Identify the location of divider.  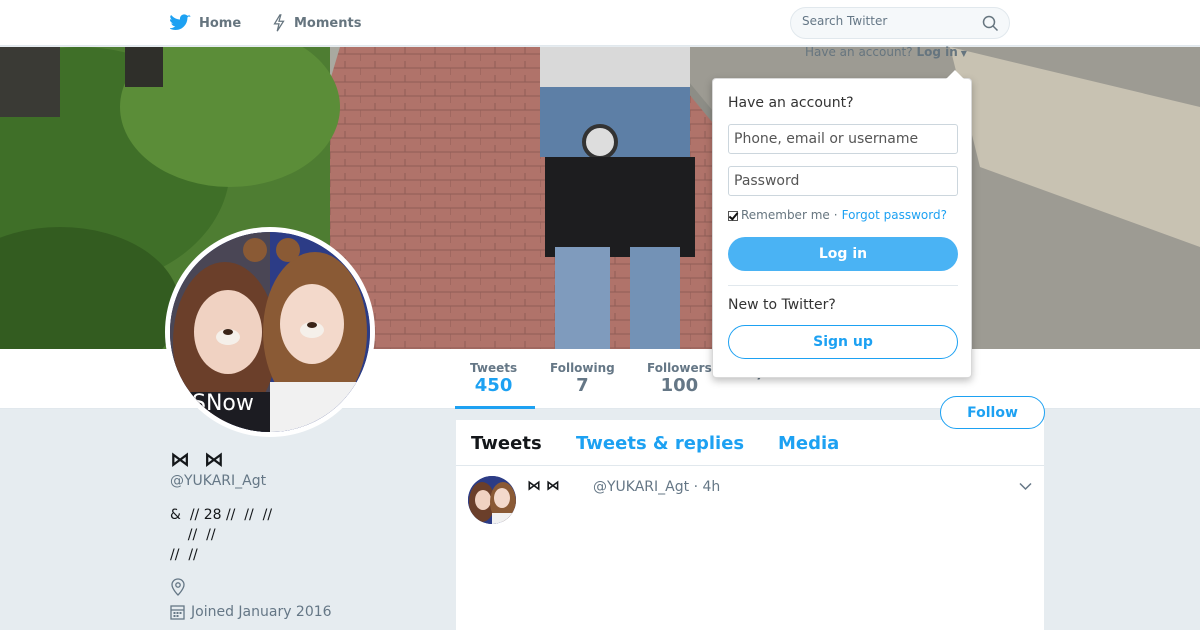
(843, 285).